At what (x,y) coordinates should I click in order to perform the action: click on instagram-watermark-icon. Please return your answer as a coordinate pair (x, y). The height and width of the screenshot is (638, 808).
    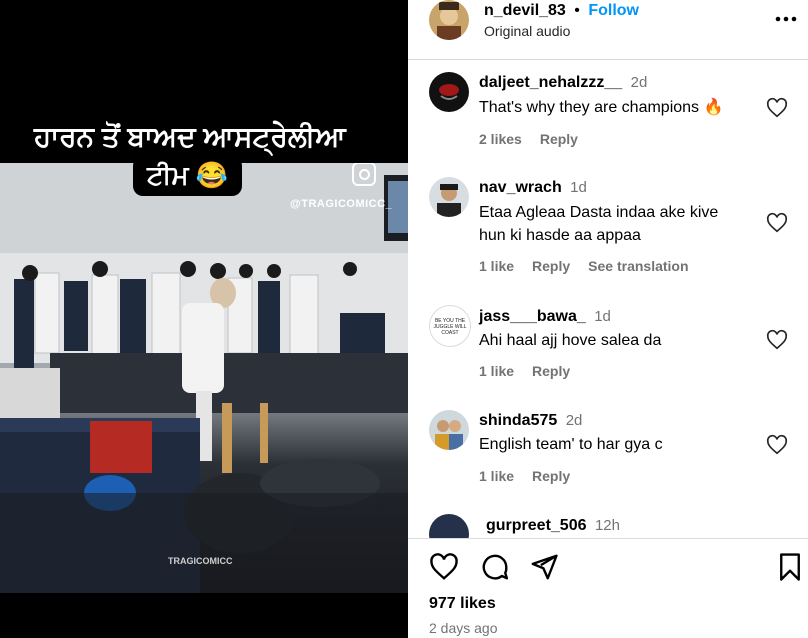
    Looking at the image, I should click on (364, 174).